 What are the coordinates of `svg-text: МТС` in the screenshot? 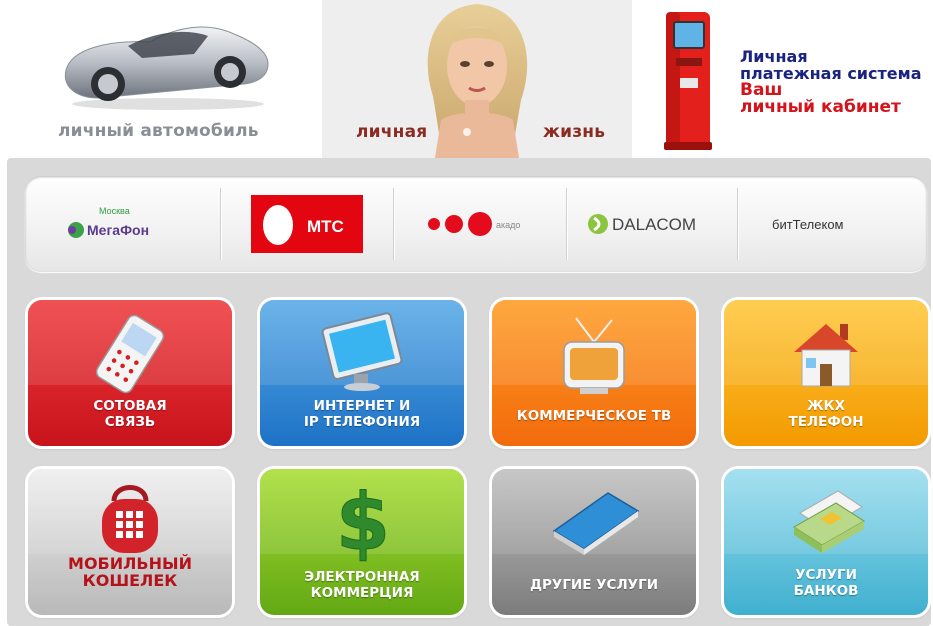 It's located at (325, 226).